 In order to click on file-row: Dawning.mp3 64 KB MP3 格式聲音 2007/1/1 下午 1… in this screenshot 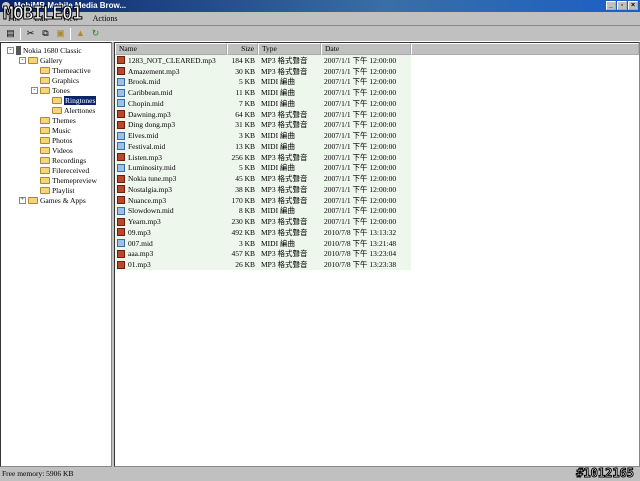, I will do `click(263, 114)`.